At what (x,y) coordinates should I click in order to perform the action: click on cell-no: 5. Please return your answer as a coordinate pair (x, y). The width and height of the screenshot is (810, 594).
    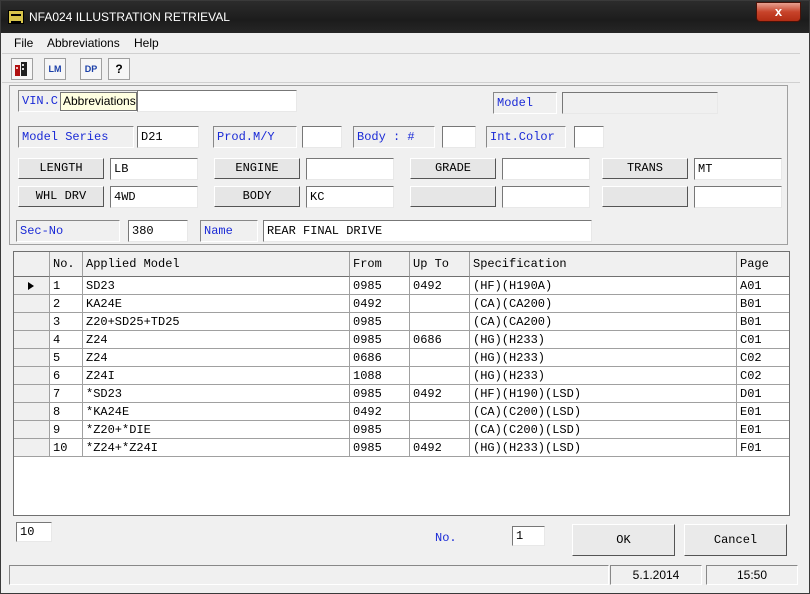
    Looking at the image, I should click on (66, 358).